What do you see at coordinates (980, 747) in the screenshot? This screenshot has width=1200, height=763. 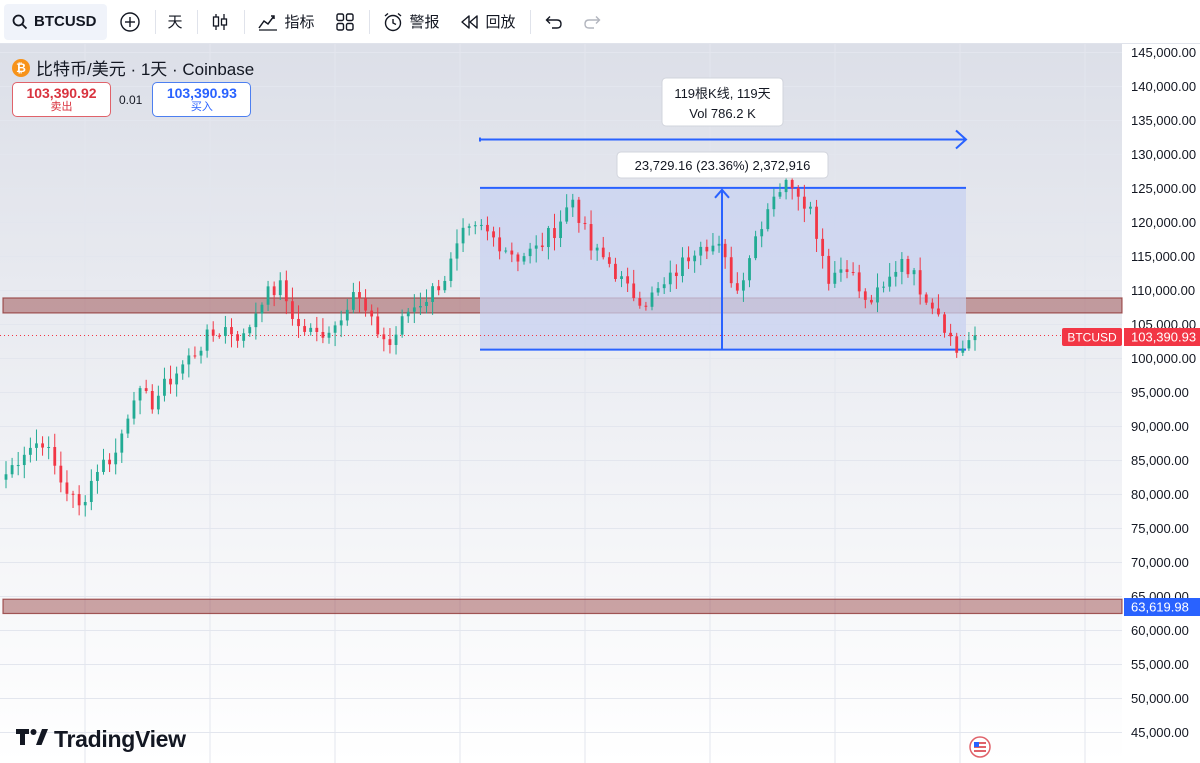 I see `us-flag-icon` at bounding box center [980, 747].